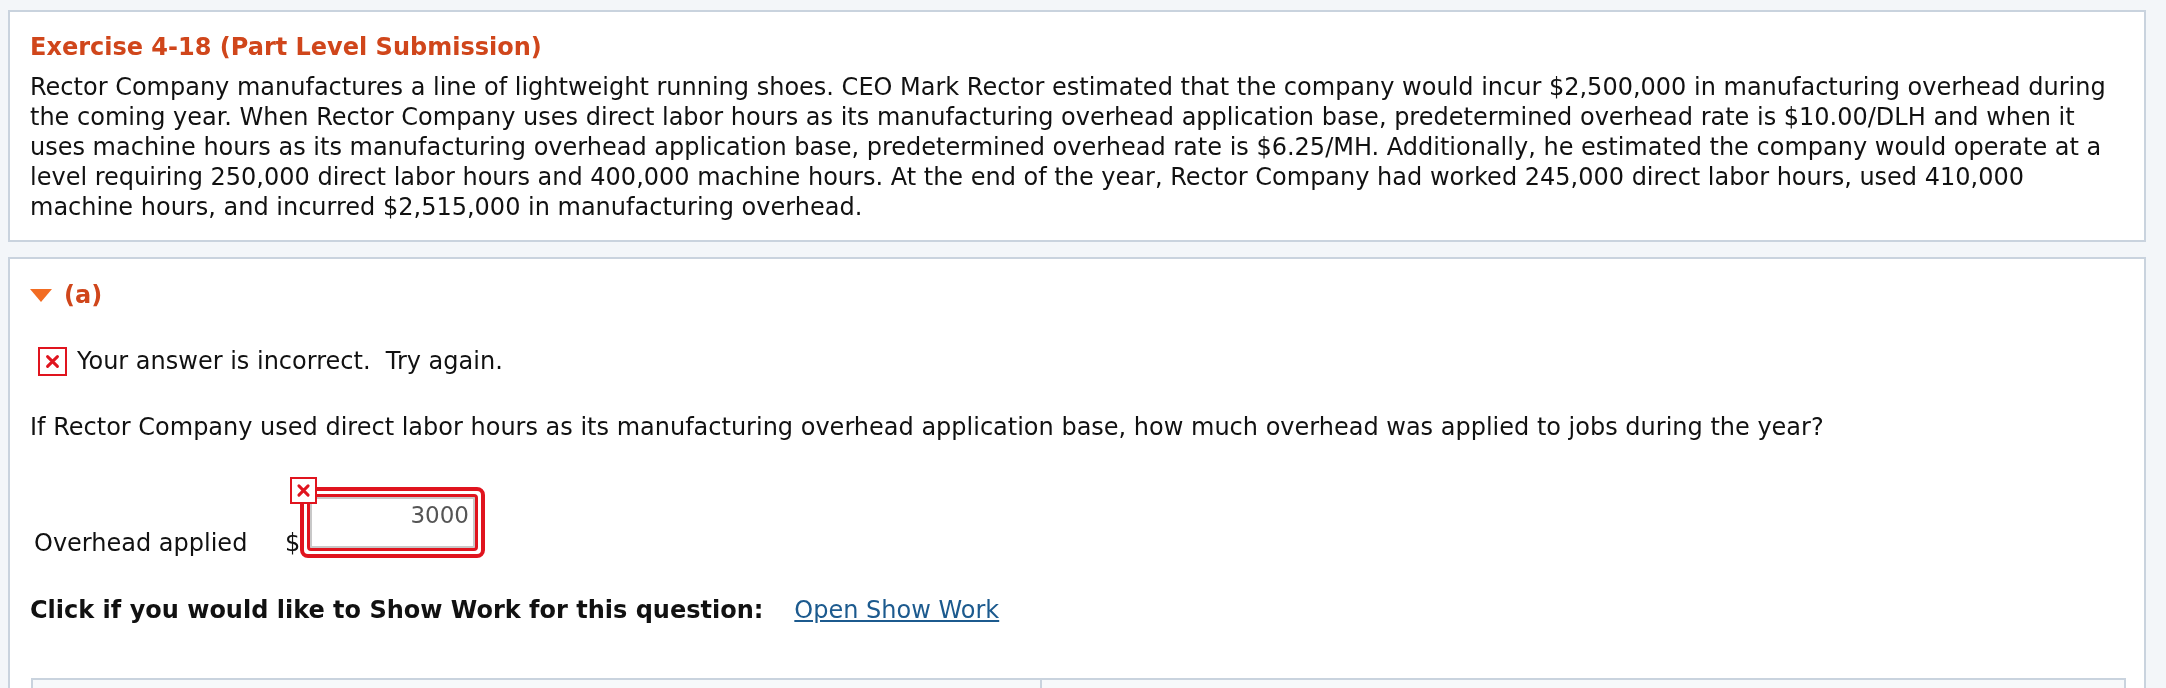 This screenshot has width=2166, height=688. I want to click on exercise-title: Exercise 4-18 (Part Level Submission), so click(286, 47).